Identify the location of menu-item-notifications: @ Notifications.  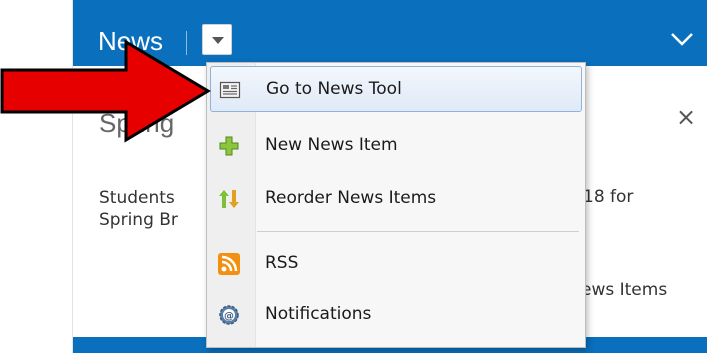
(396, 315).